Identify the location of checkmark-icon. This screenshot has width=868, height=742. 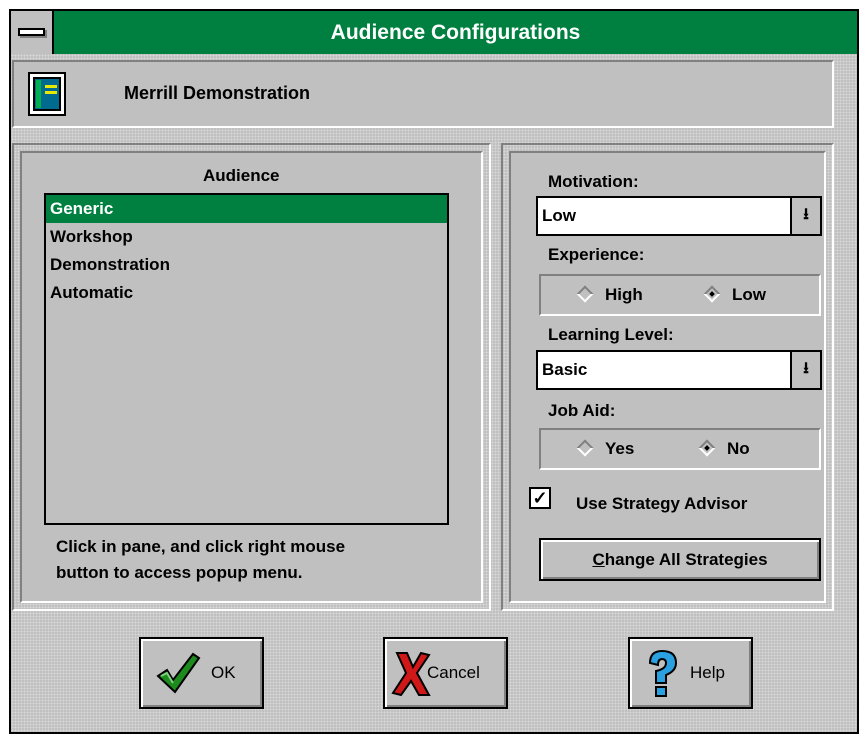
(178, 673).